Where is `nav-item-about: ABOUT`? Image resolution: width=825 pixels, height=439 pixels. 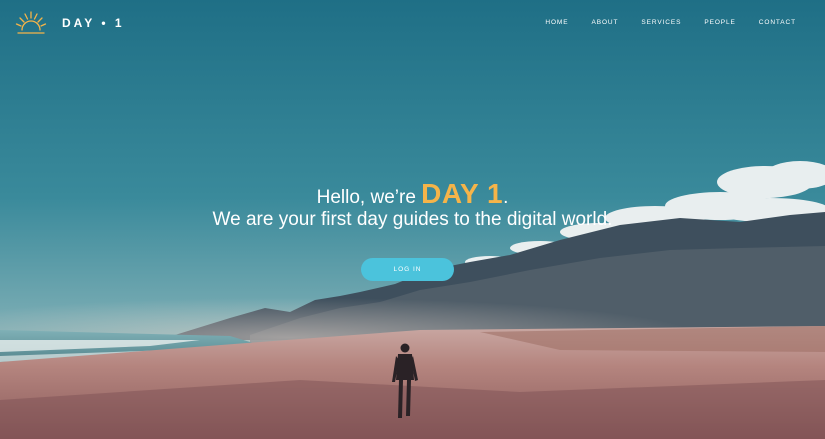
nav-item-about: ABOUT is located at coordinates (604, 22).